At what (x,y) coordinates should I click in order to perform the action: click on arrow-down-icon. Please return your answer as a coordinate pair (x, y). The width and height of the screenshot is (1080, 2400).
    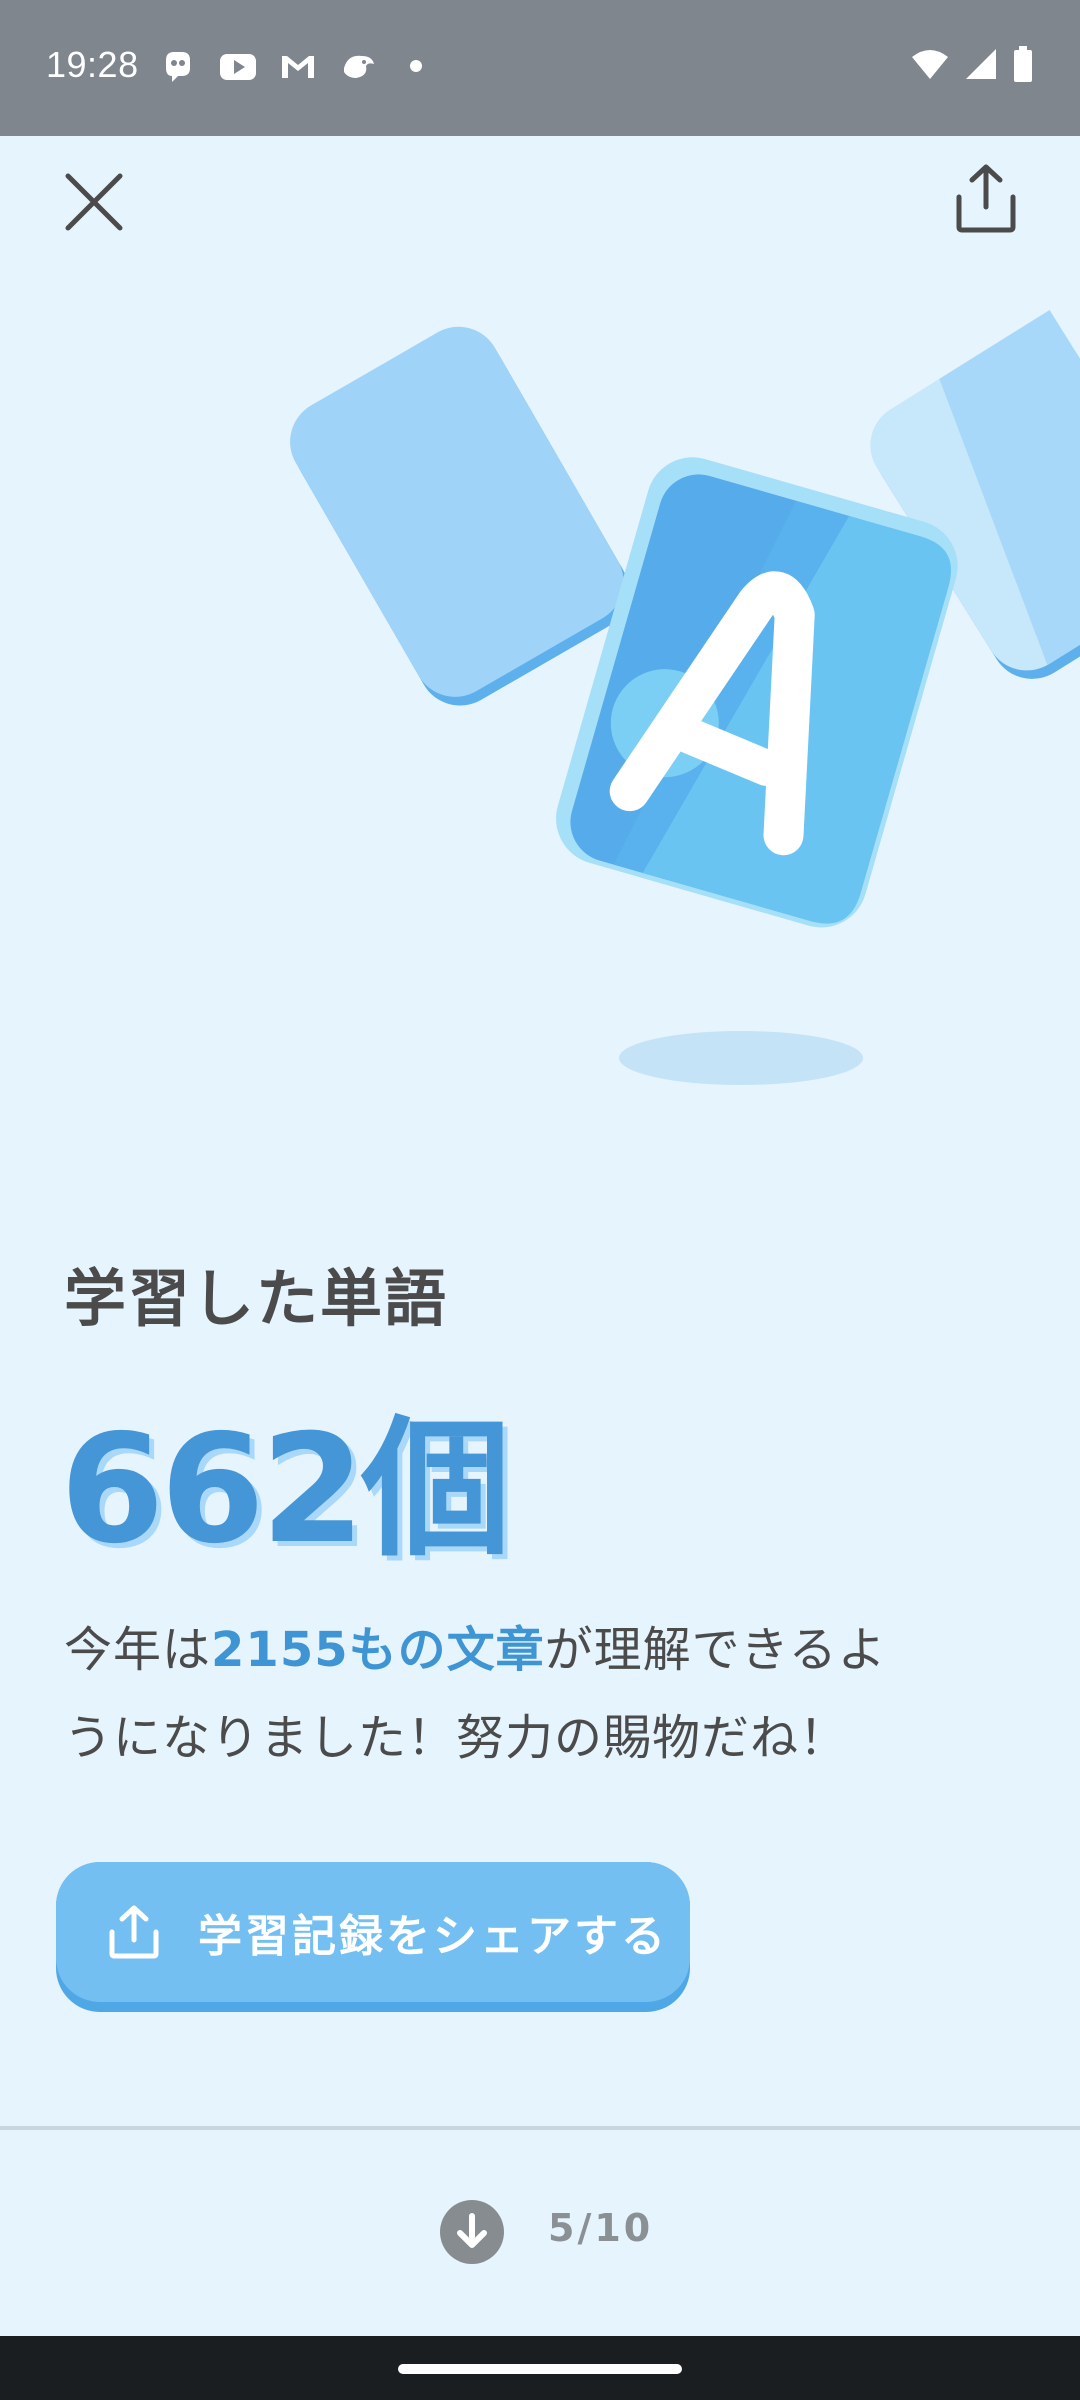
    Looking at the image, I should click on (472, 2230).